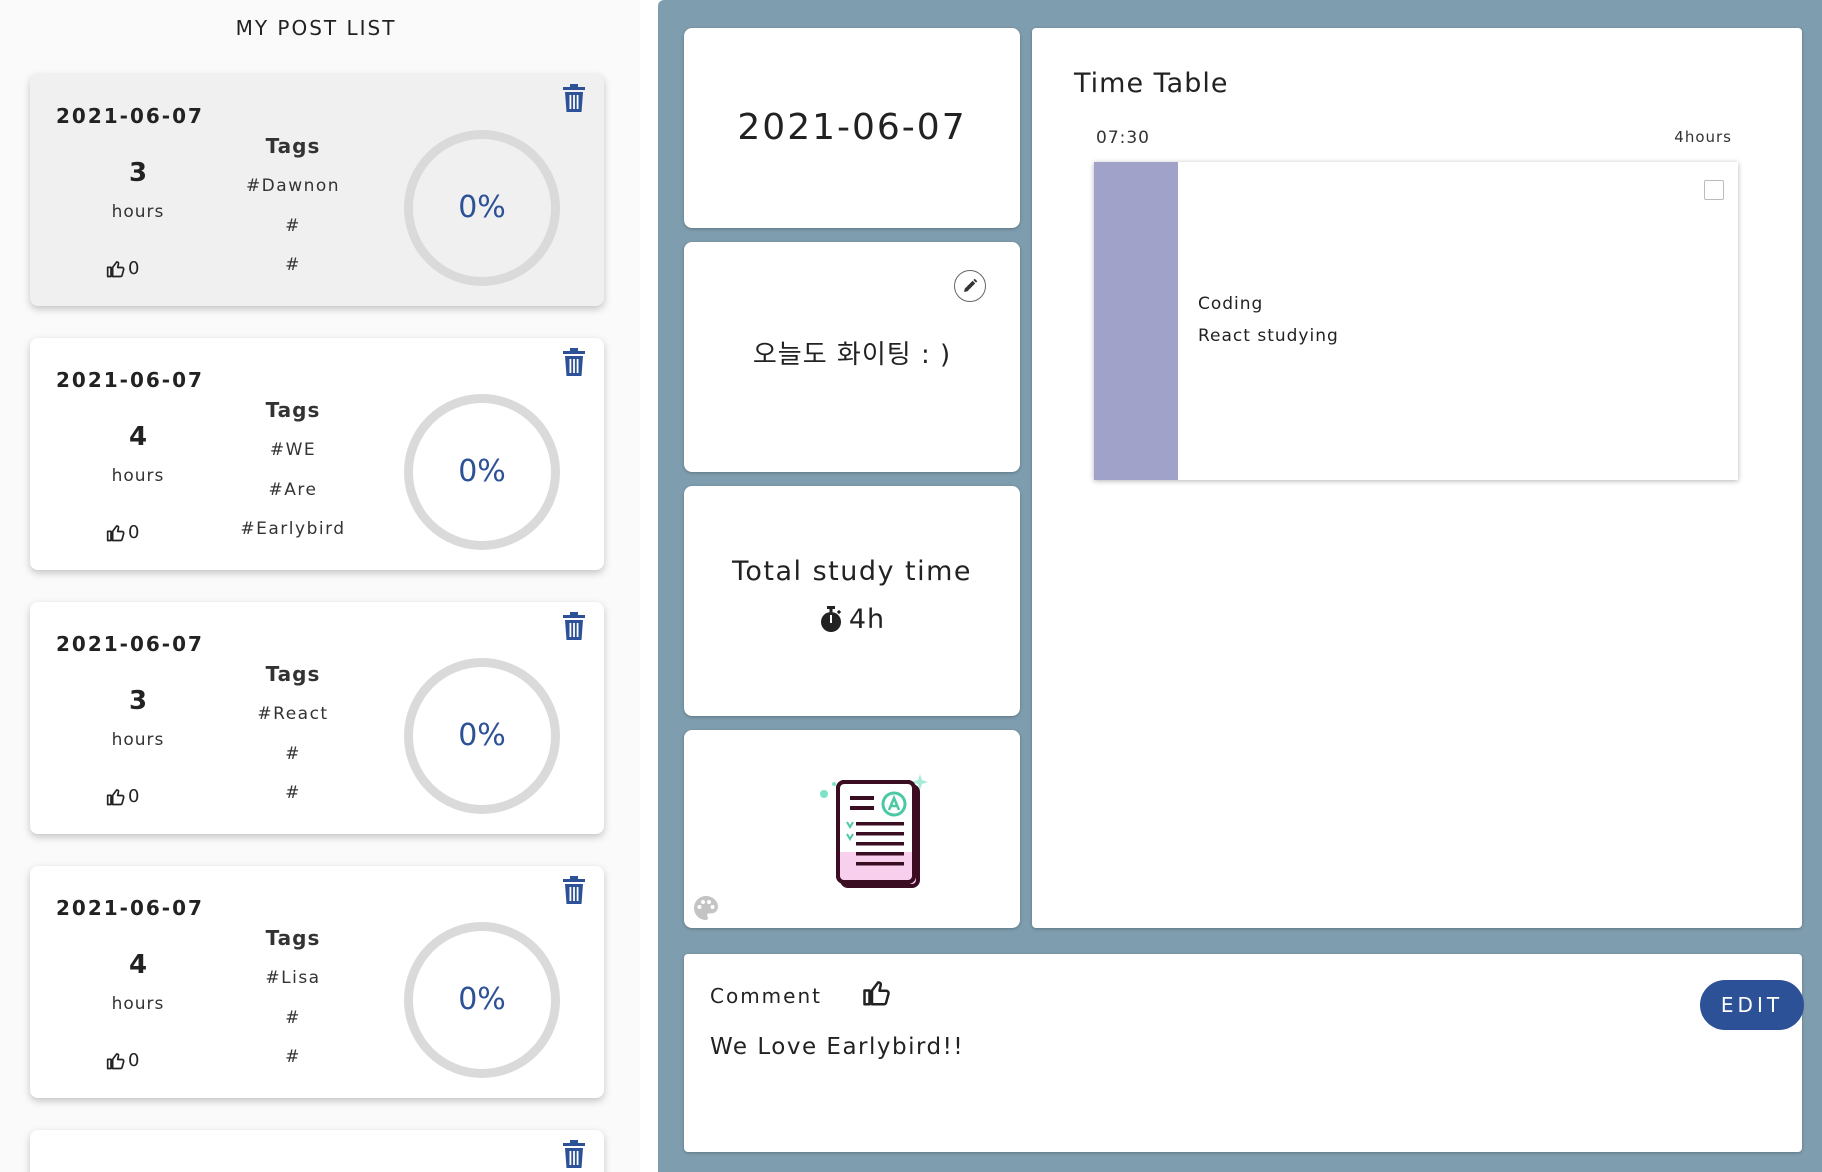 This screenshot has width=1822, height=1172. I want to click on report-sticker-icon, so click(874, 831).